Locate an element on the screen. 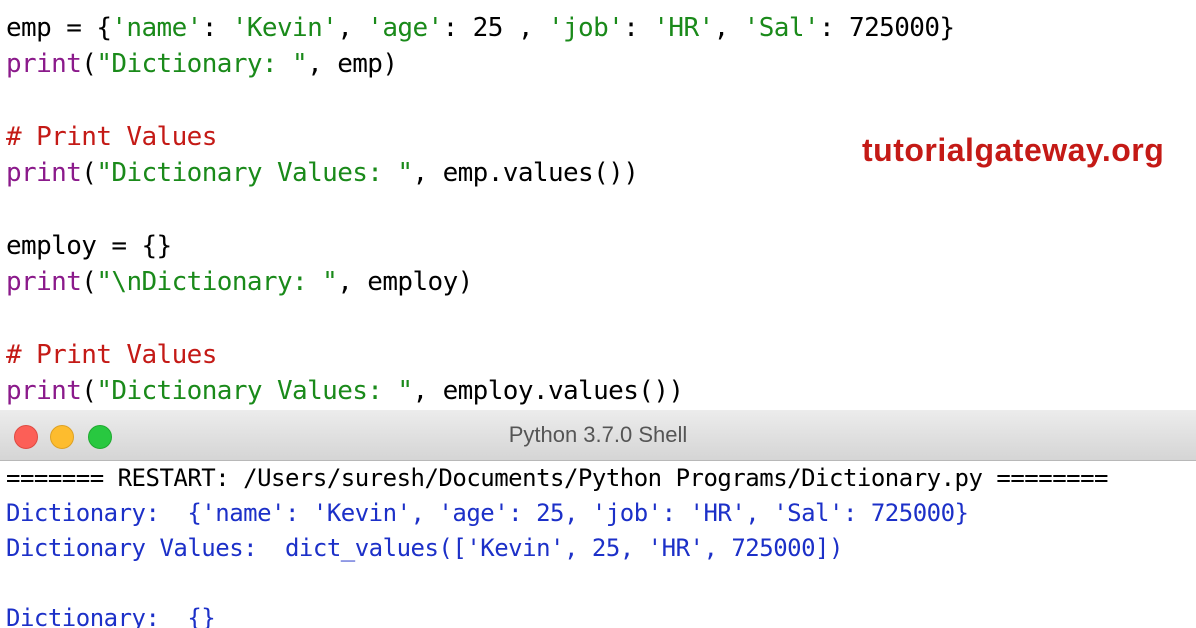  shell-output-line: Dictionary: {} is located at coordinates (111, 616).